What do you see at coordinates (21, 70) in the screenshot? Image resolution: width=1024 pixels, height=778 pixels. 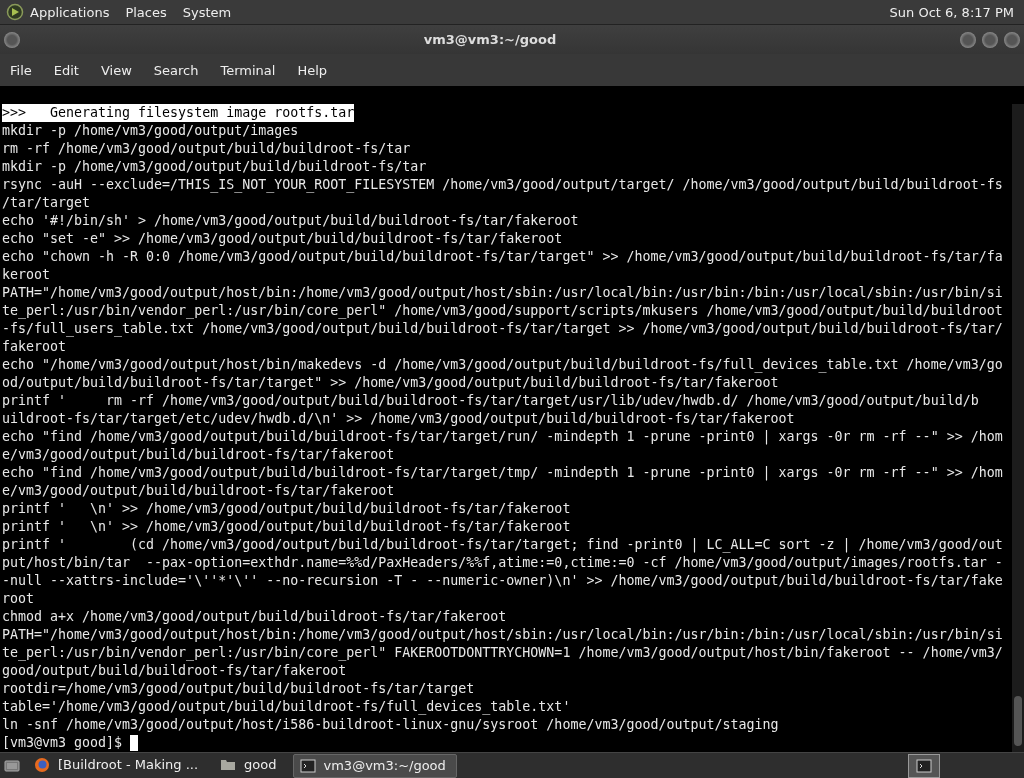 I see `menu-item: File` at bounding box center [21, 70].